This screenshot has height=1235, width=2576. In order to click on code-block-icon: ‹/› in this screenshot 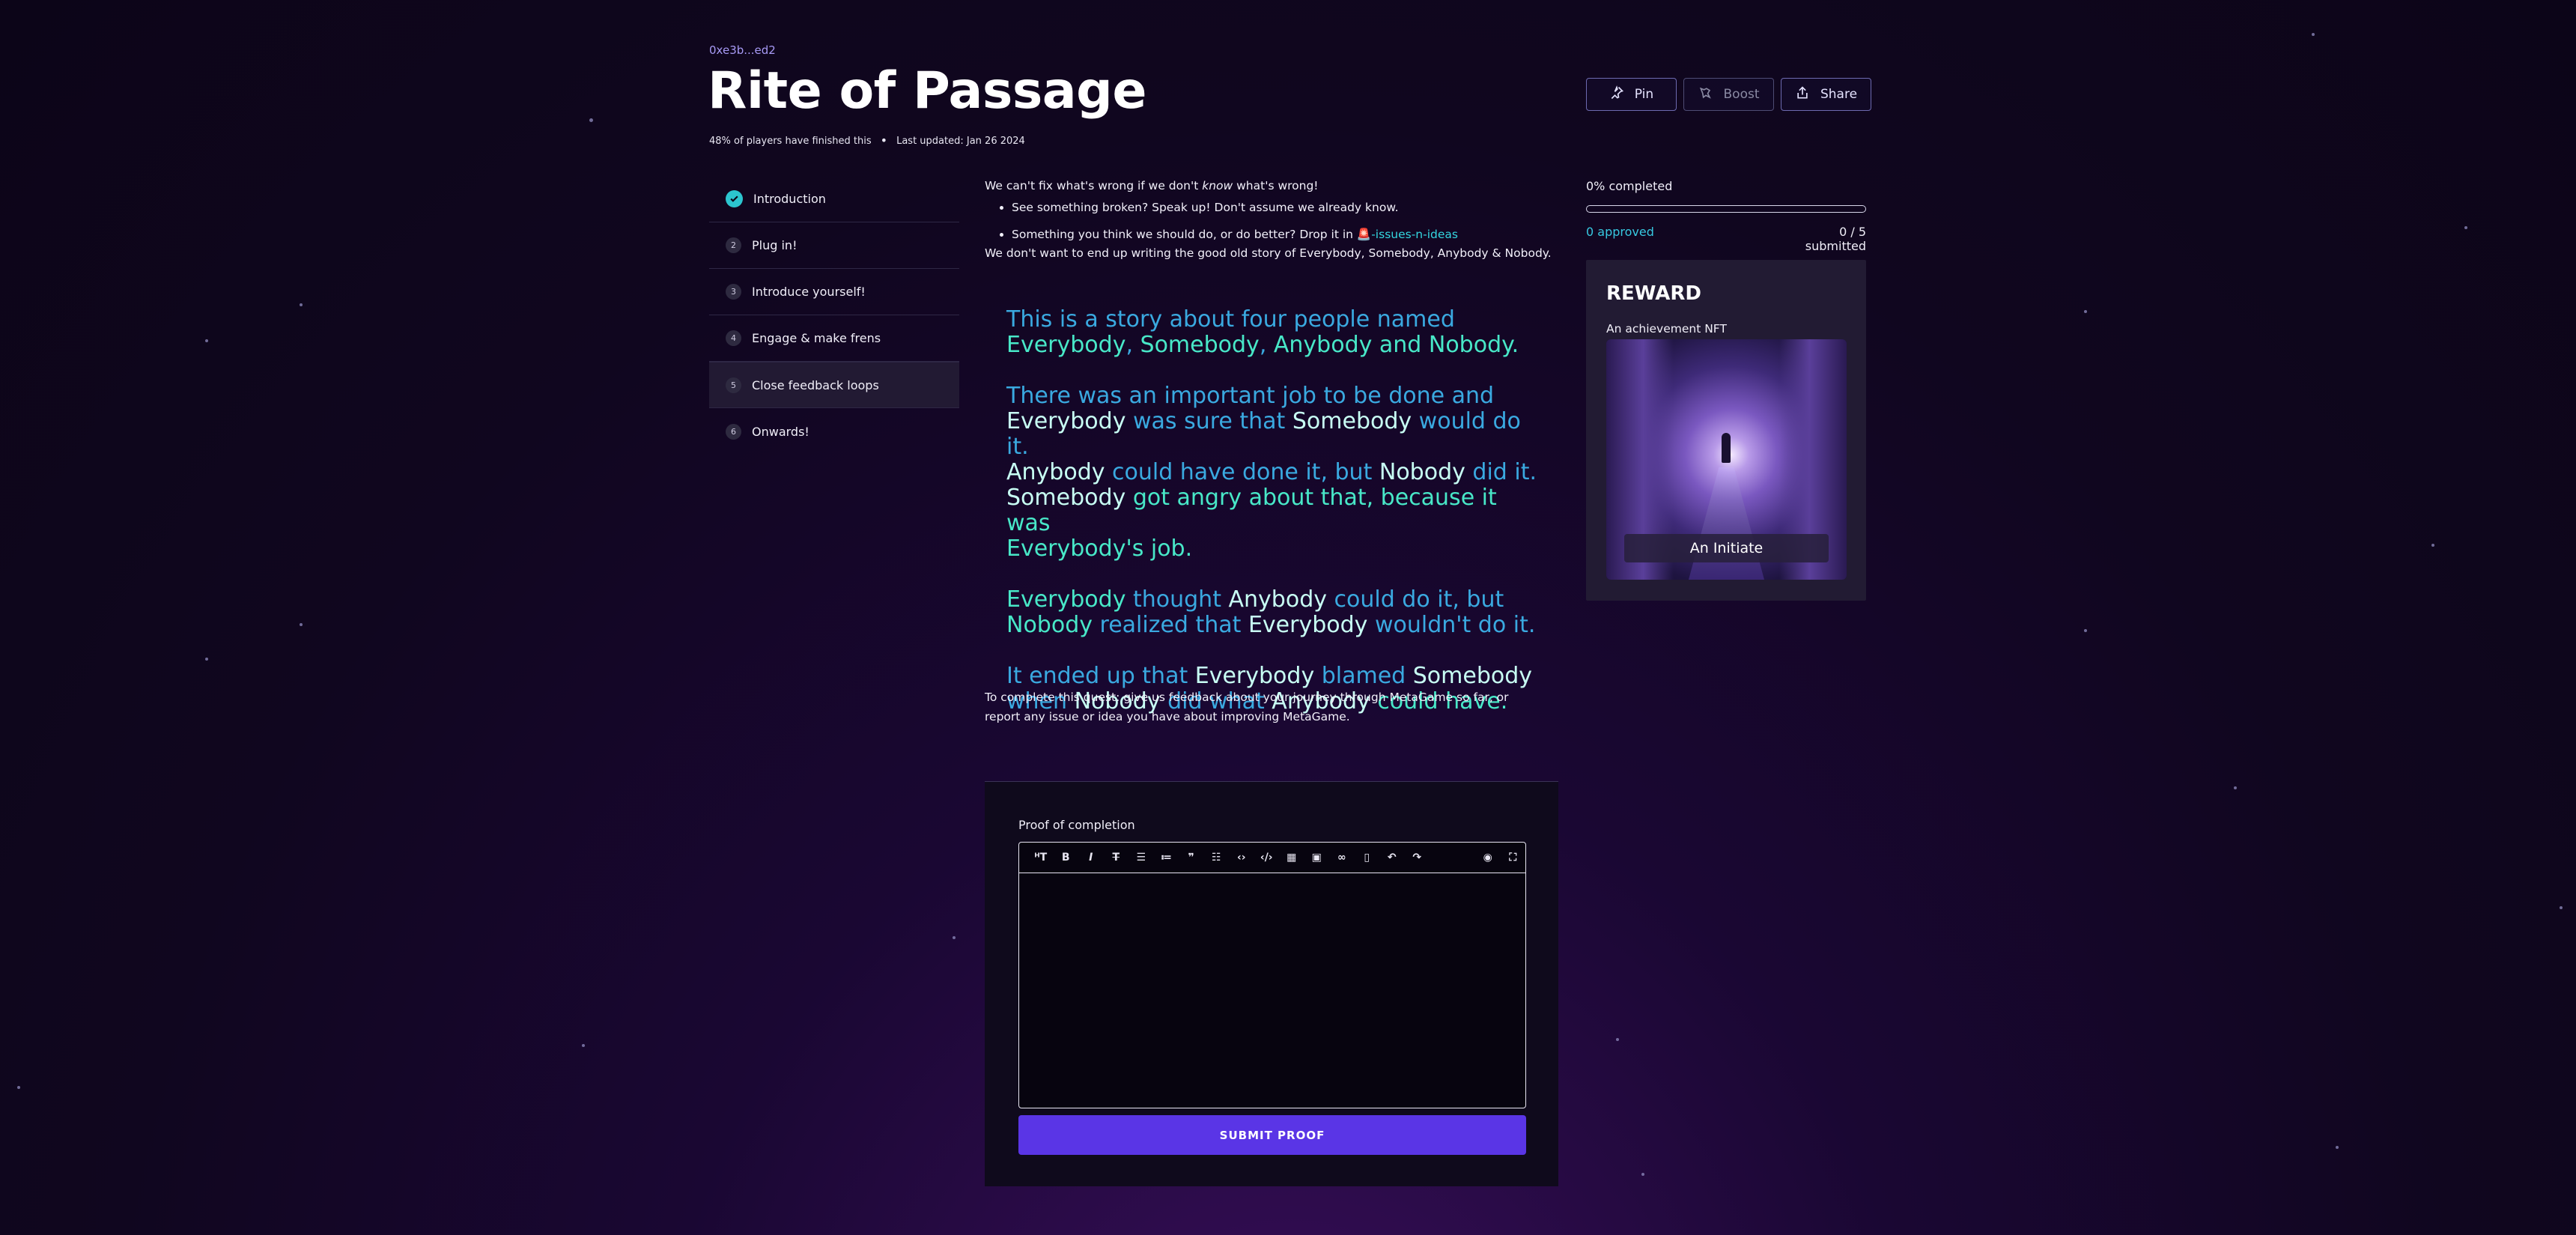, I will do `click(1267, 857)`.